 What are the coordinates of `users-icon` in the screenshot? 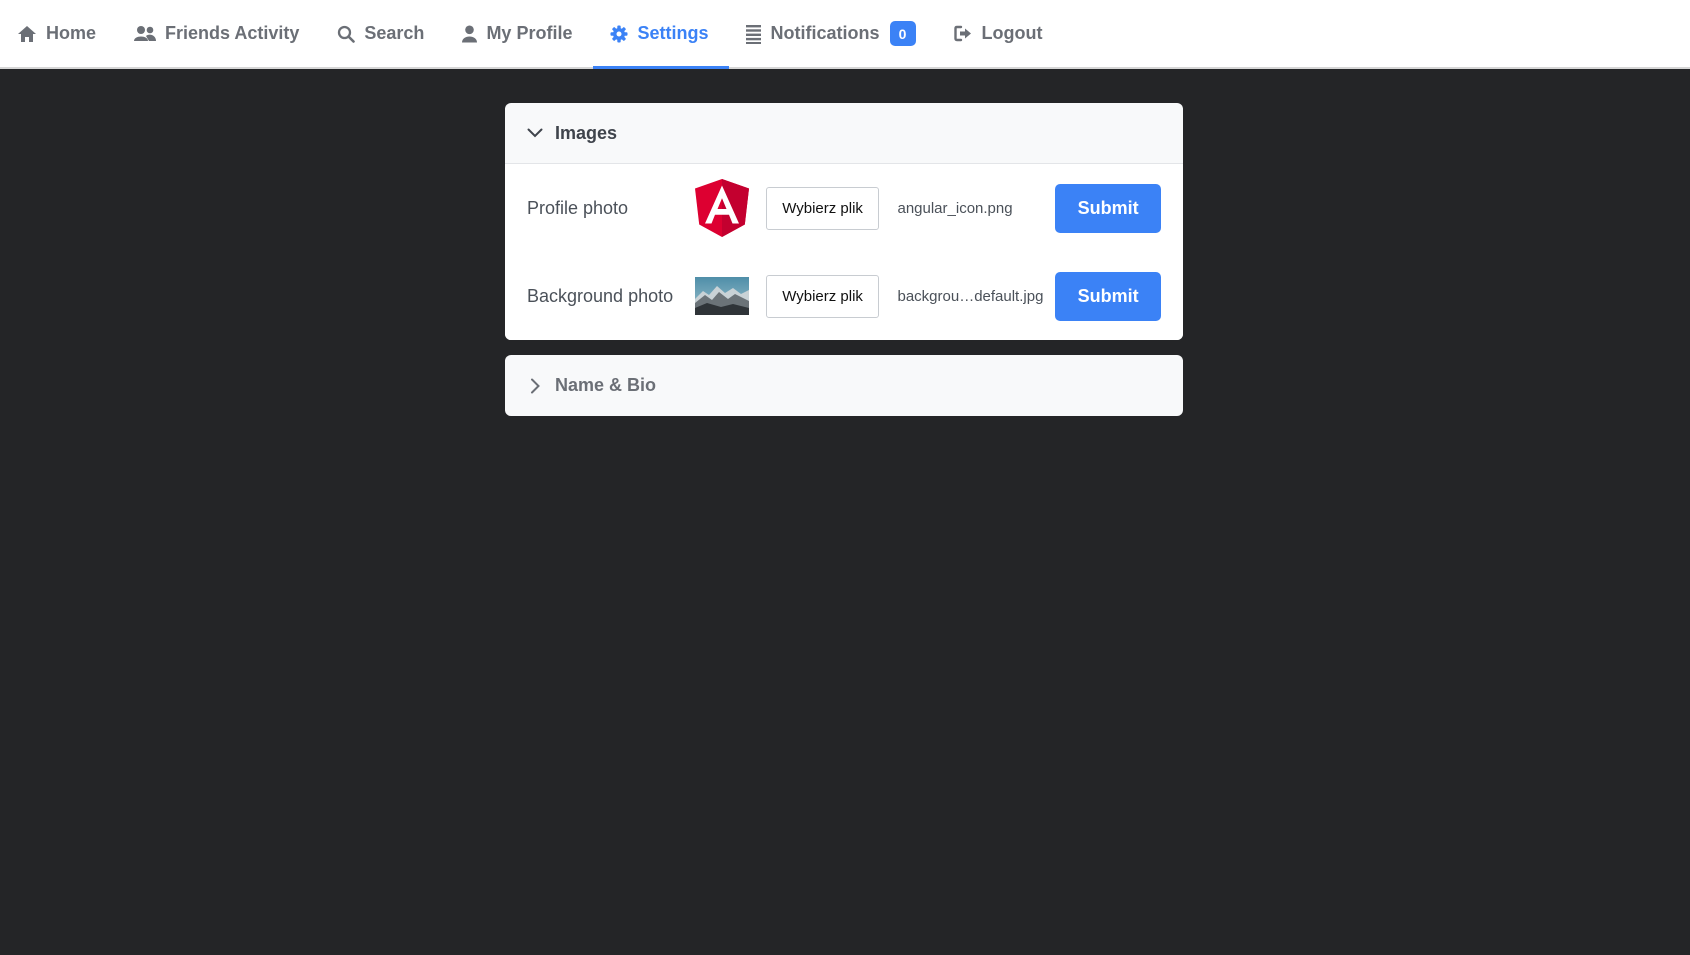 It's located at (145, 33).